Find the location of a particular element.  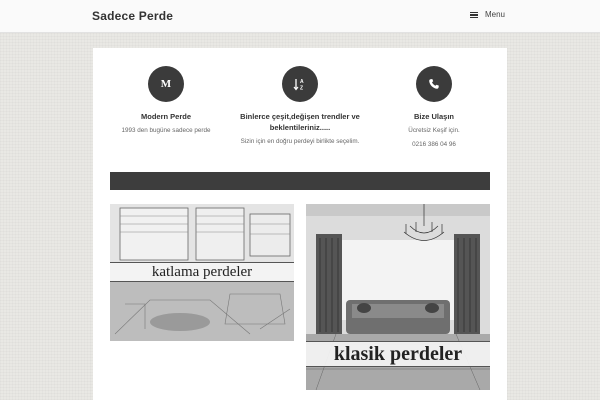

phone-icon is located at coordinates (434, 84).